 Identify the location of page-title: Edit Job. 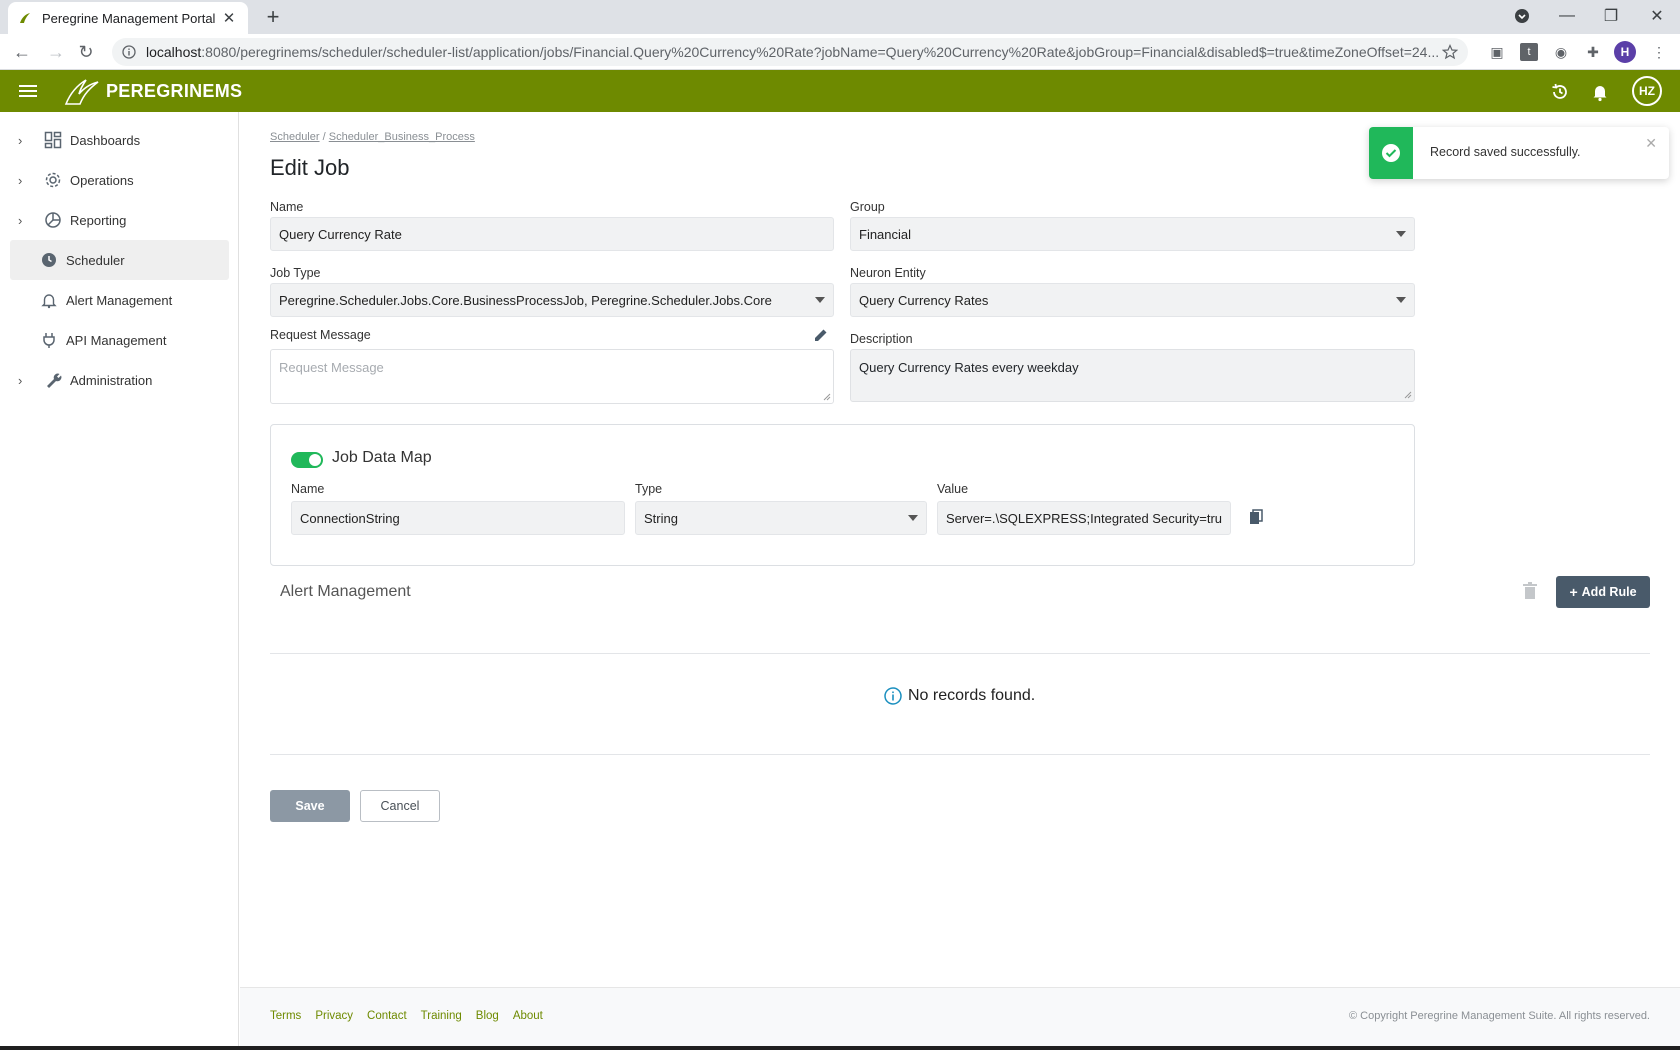
(310, 167).